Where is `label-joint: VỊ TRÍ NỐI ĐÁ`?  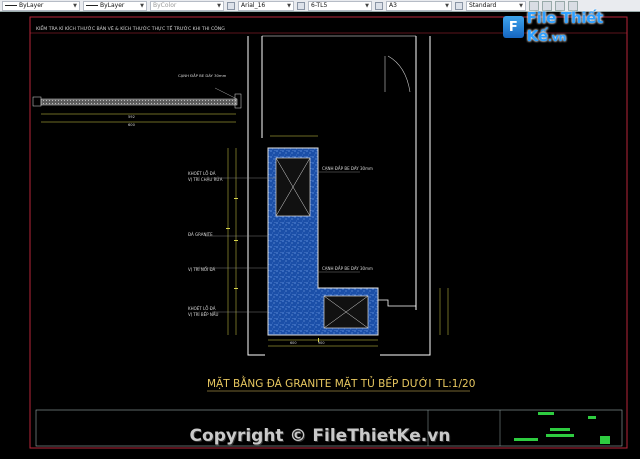 label-joint: VỊ TRÍ NỐI ĐÁ is located at coordinates (201, 269).